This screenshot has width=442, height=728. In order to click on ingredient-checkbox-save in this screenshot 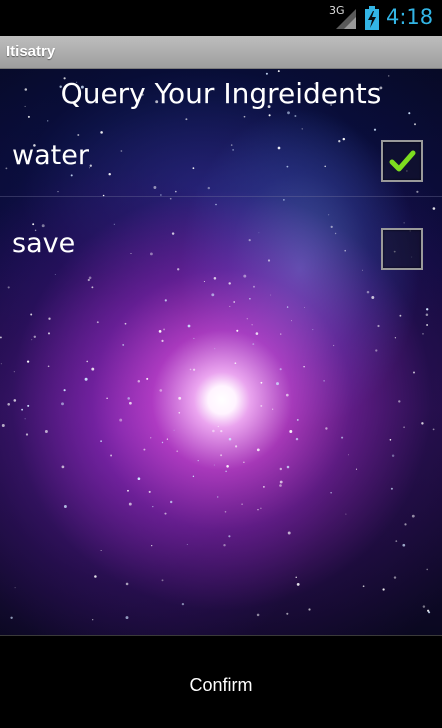, I will do `click(402, 249)`.